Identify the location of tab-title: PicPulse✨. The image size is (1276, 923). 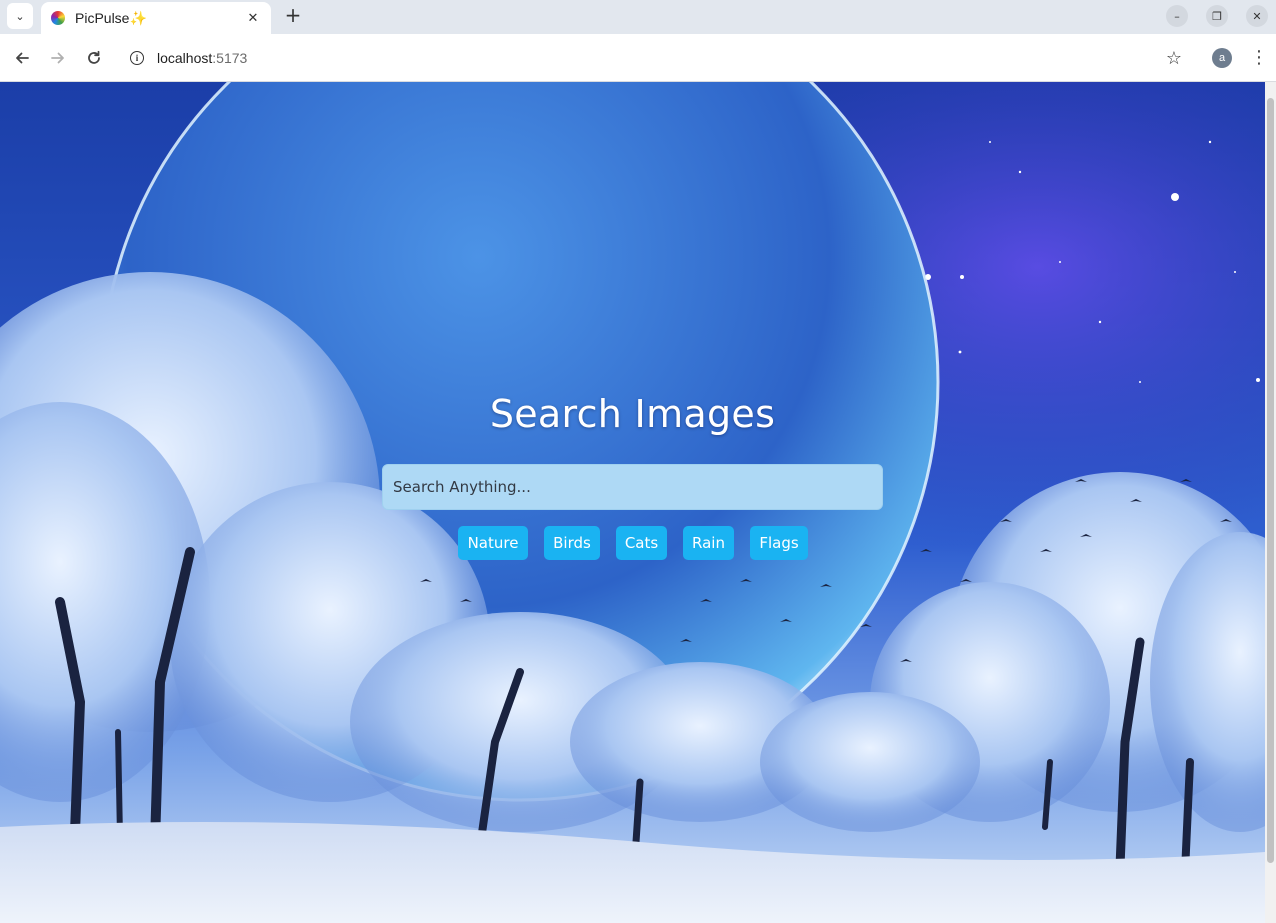
(111, 17).